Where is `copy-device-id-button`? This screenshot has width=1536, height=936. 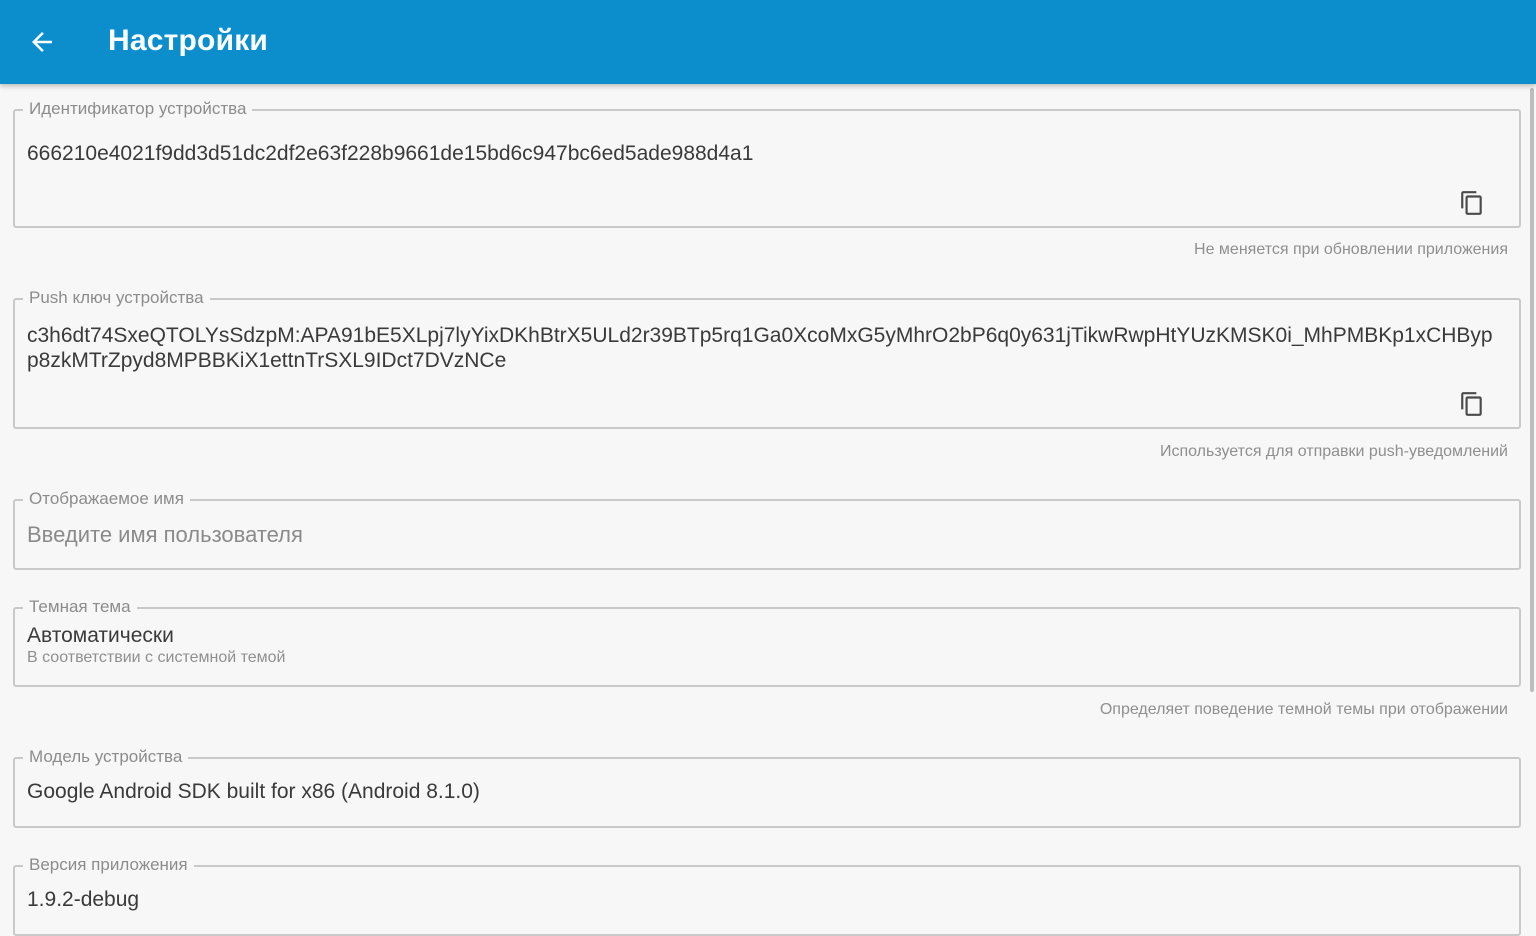 copy-device-id-button is located at coordinates (1472, 203).